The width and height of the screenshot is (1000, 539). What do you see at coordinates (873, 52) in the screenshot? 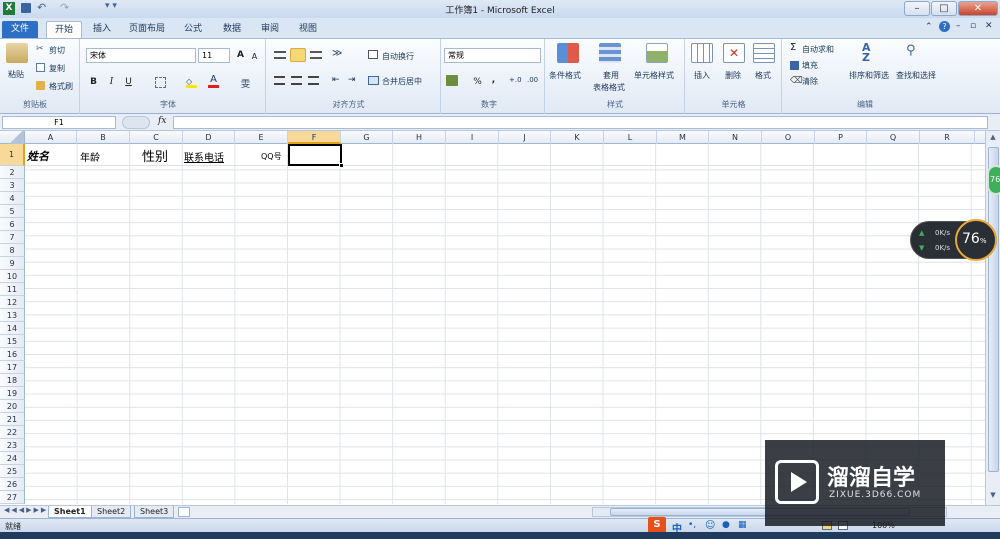
I see `sort-filter-icon: AZ` at bounding box center [873, 52].